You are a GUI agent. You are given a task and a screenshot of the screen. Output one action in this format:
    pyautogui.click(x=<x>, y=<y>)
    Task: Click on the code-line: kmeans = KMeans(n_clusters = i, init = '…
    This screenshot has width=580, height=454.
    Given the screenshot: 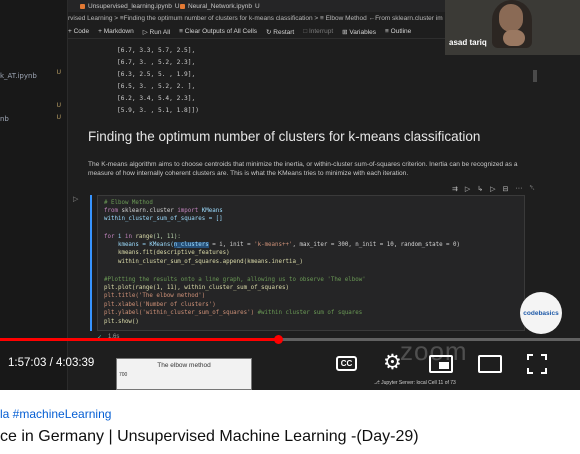 What is the action you would take?
    pyautogui.click(x=282, y=245)
    